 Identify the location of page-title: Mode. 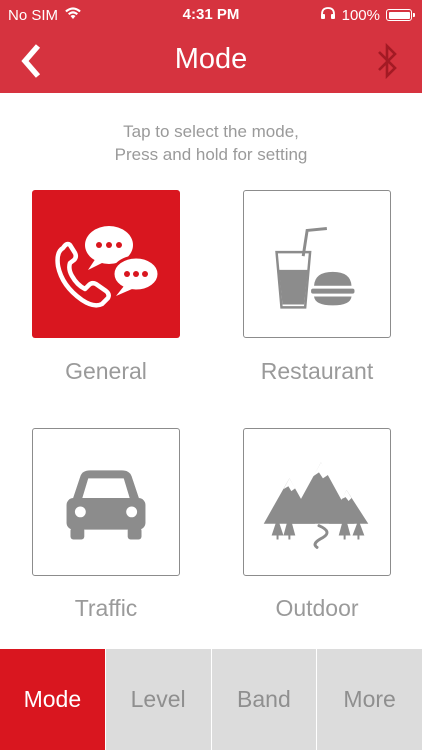
(211, 59).